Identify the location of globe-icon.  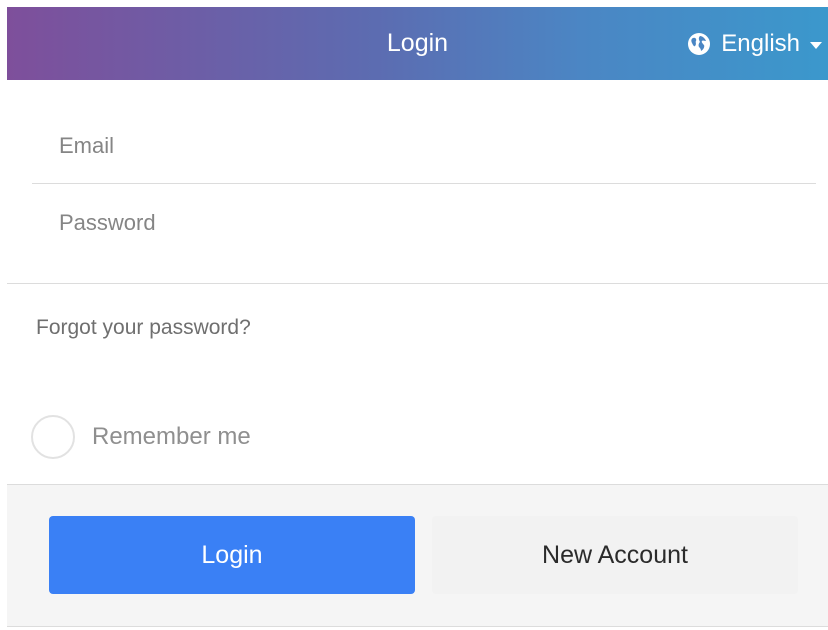
(699, 43).